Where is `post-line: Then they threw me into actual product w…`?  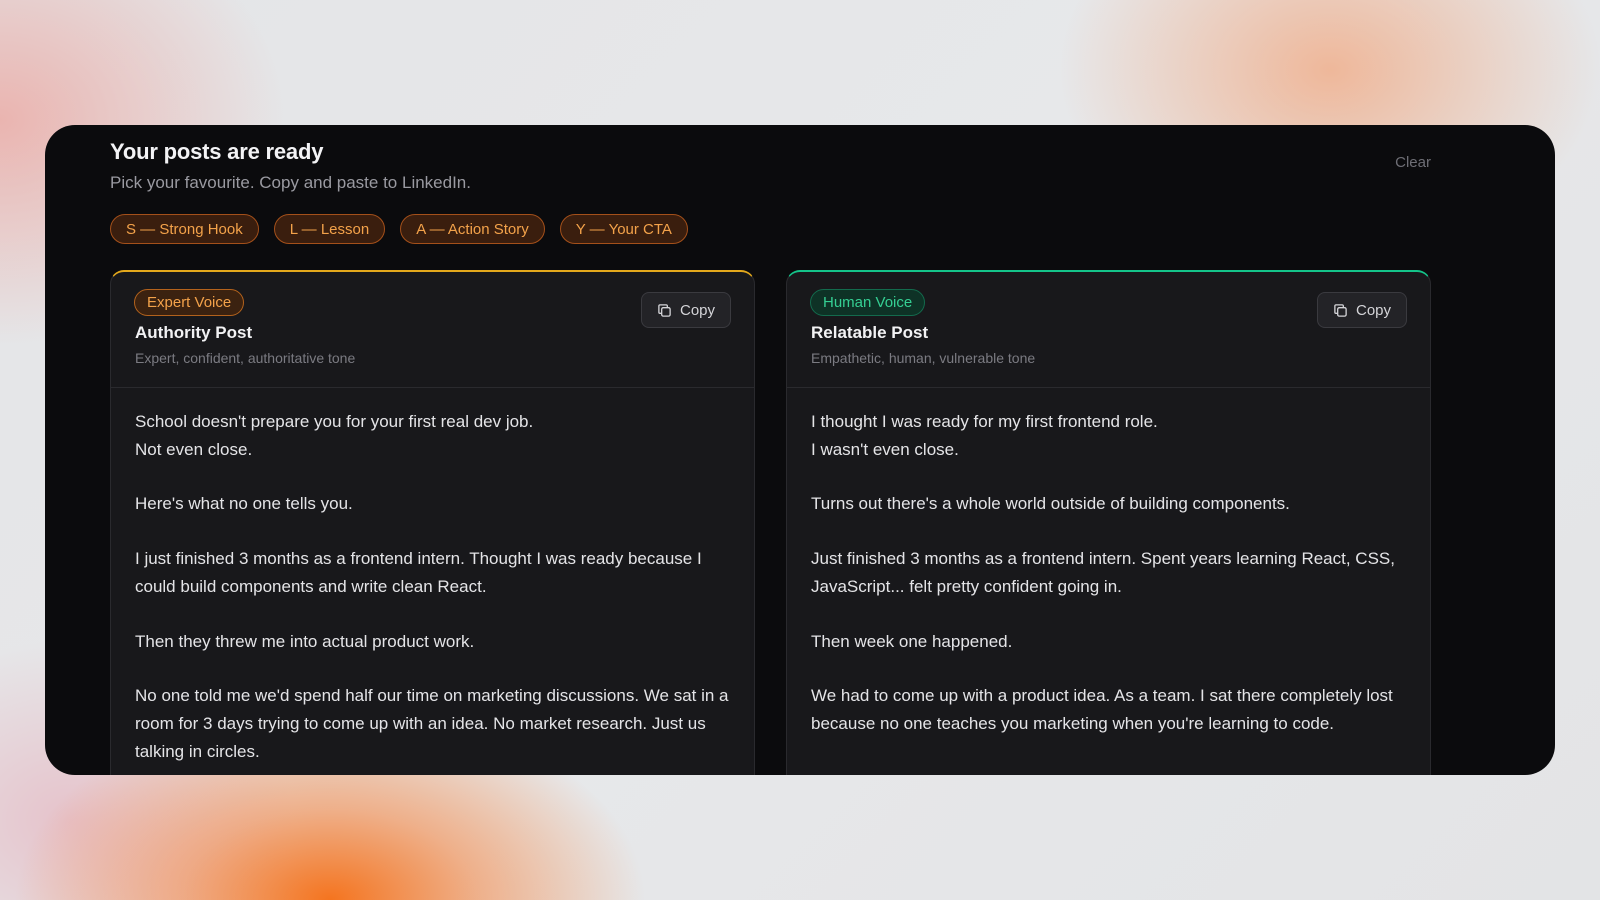
post-line: Then they threw me into actual product w… is located at coordinates (305, 641).